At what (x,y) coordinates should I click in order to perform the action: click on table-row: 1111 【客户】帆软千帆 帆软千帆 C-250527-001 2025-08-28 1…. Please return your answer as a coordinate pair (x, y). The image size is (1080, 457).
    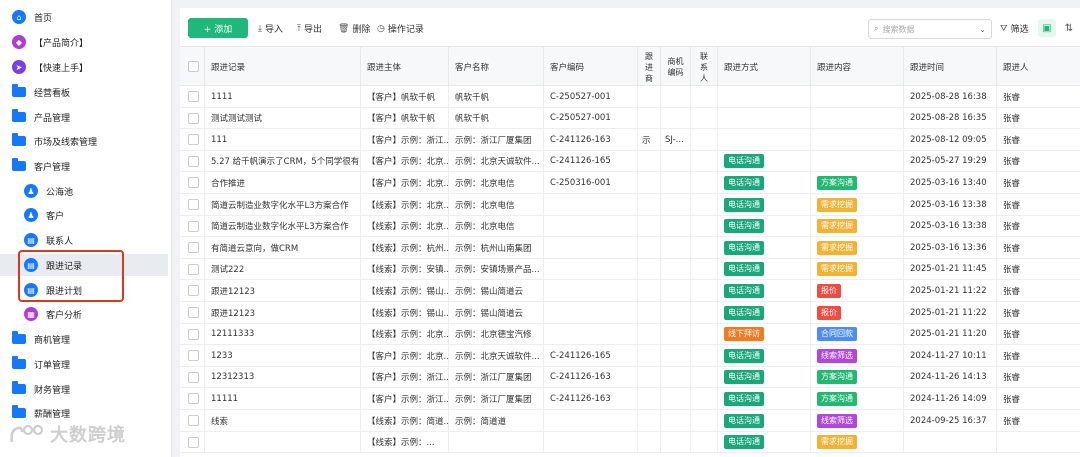
    Looking at the image, I should click on (630, 97).